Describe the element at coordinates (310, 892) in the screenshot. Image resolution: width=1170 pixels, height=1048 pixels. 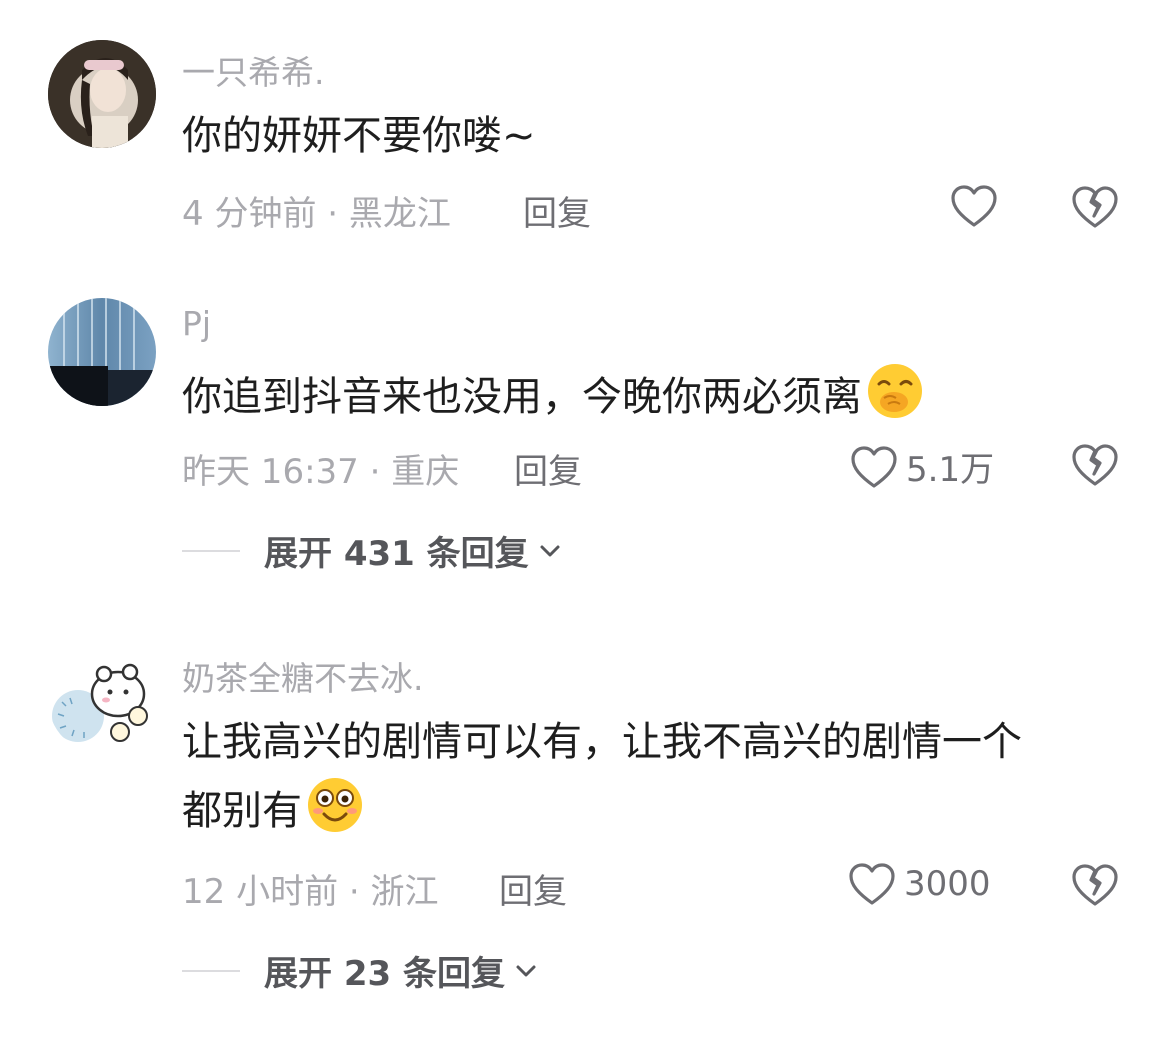
I see `comment-meta: 12 小时前 · 浙江` at that location.